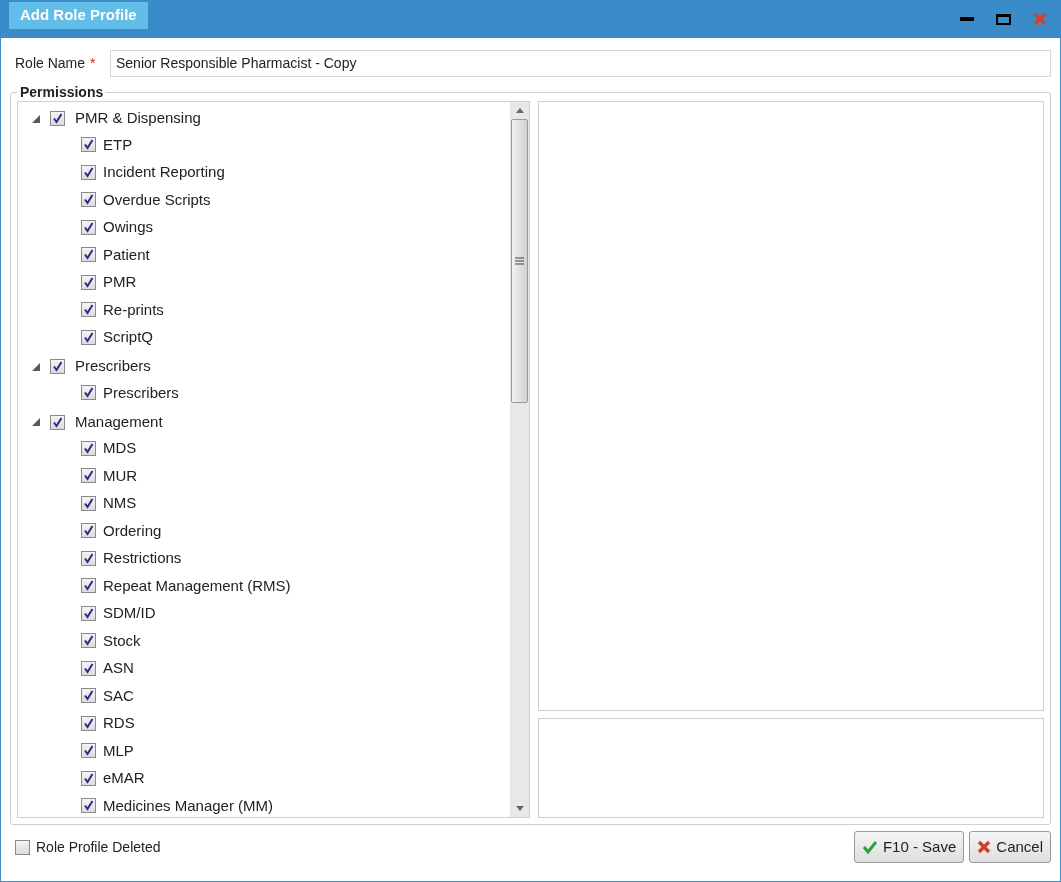  I want to click on tree-item-label: PMR, so click(120, 282).